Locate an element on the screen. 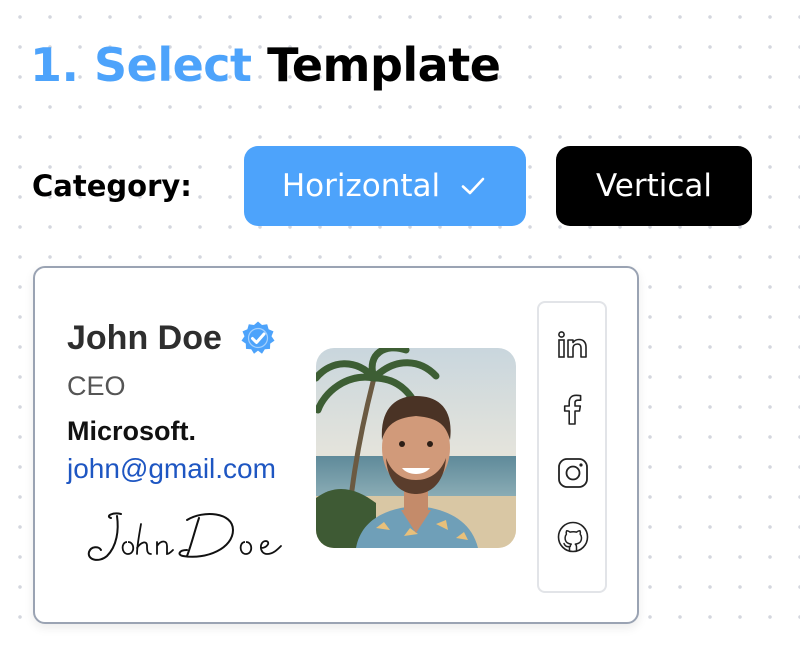 This screenshot has height=645, width=800. name-row: John Doe is located at coordinates (171, 338).